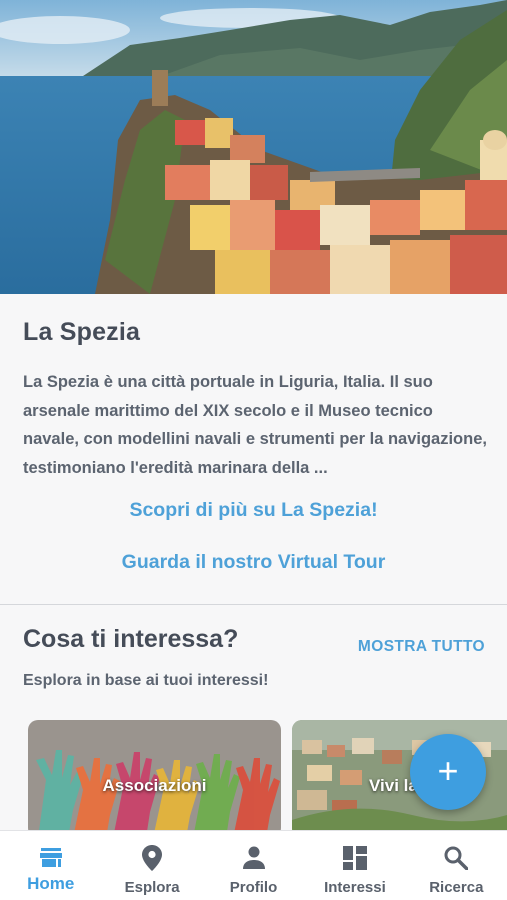  What do you see at coordinates (131, 639) in the screenshot?
I see `interests-title: Cosa ti interessa?` at bounding box center [131, 639].